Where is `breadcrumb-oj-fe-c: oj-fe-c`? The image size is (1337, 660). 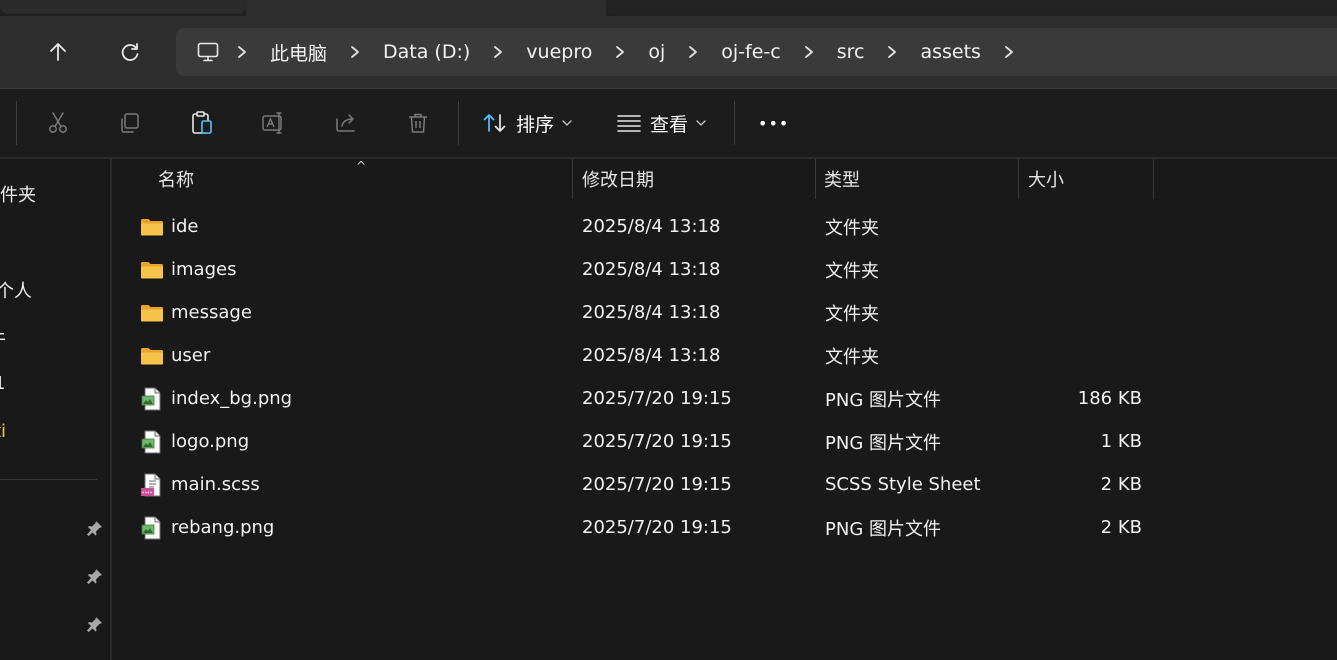 breadcrumb-oj-fe-c: oj-fe-c is located at coordinates (750, 52).